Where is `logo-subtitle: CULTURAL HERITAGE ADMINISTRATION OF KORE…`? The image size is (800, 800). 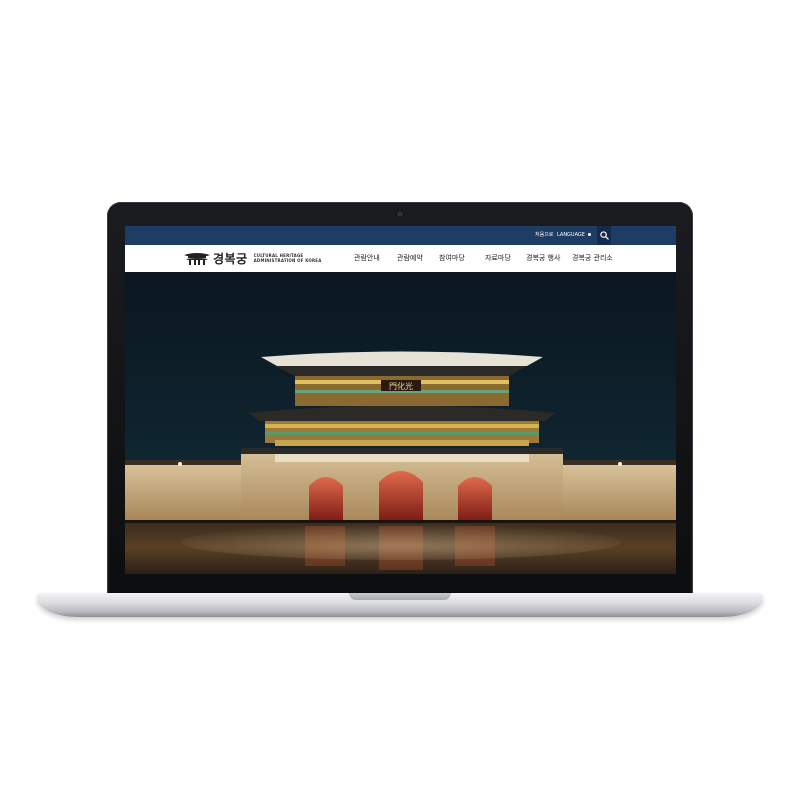
logo-subtitle: CULTURAL HERITAGE ADMINISTRATION OF KORE… is located at coordinates (288, 258).